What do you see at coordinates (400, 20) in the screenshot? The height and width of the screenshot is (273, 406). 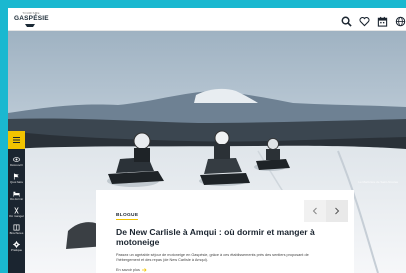 I see `globe-icon` at bounding box center [400, 20].